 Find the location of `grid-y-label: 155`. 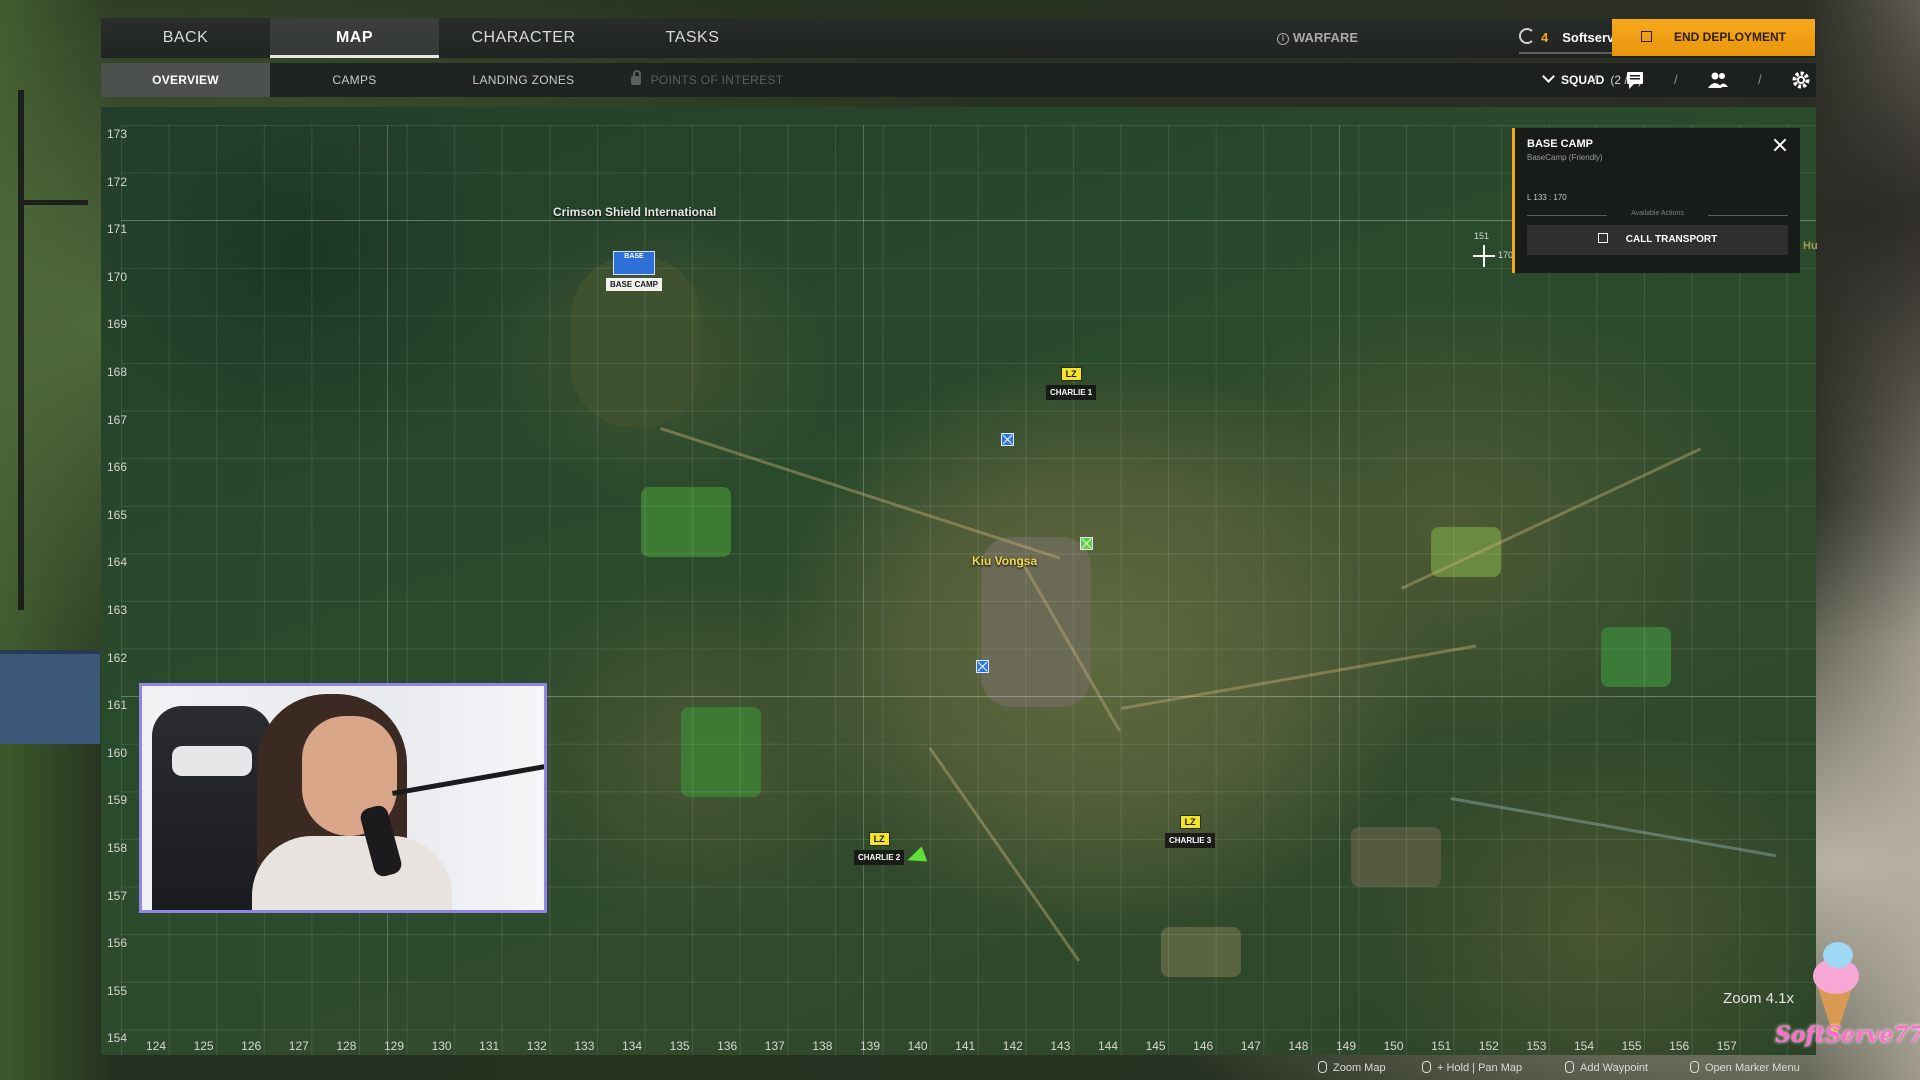

grid-y-label: 155 is located at coordinates (117, 990).